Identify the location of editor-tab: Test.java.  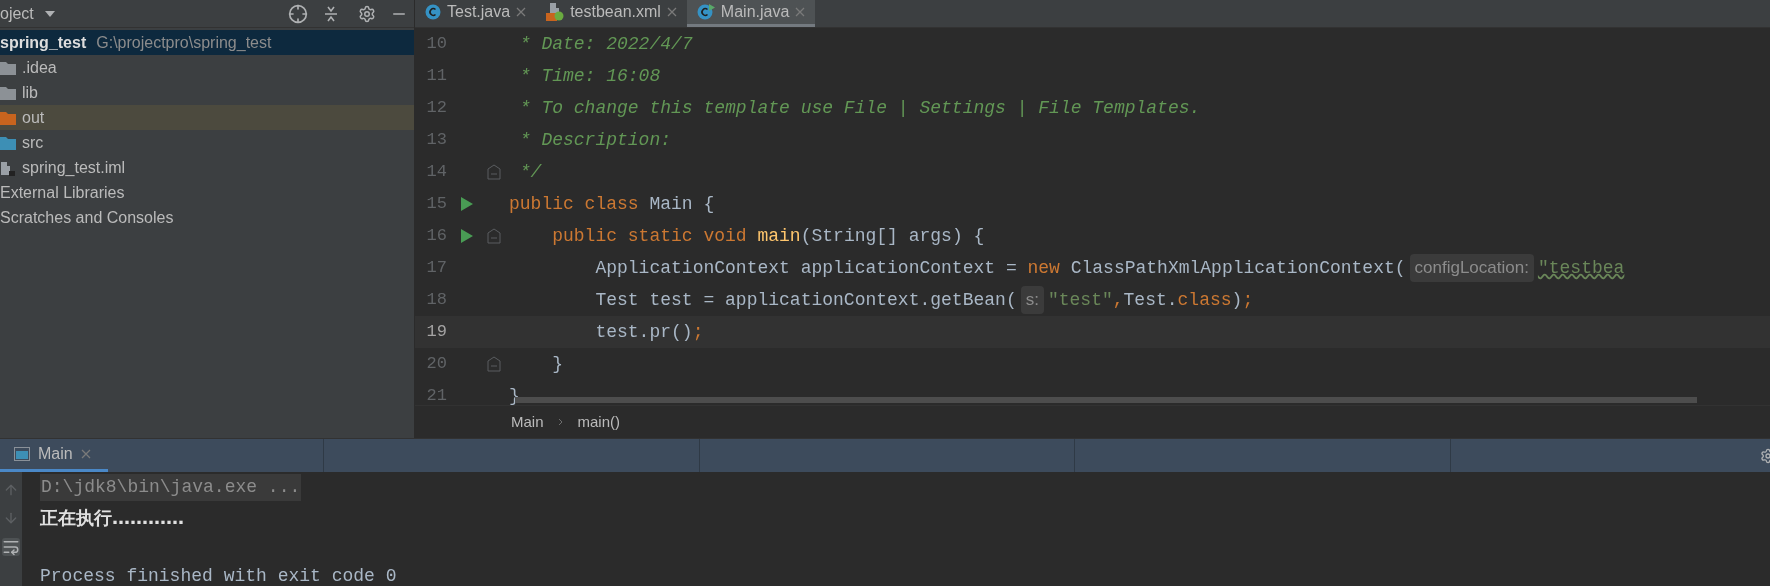
(476, 13).